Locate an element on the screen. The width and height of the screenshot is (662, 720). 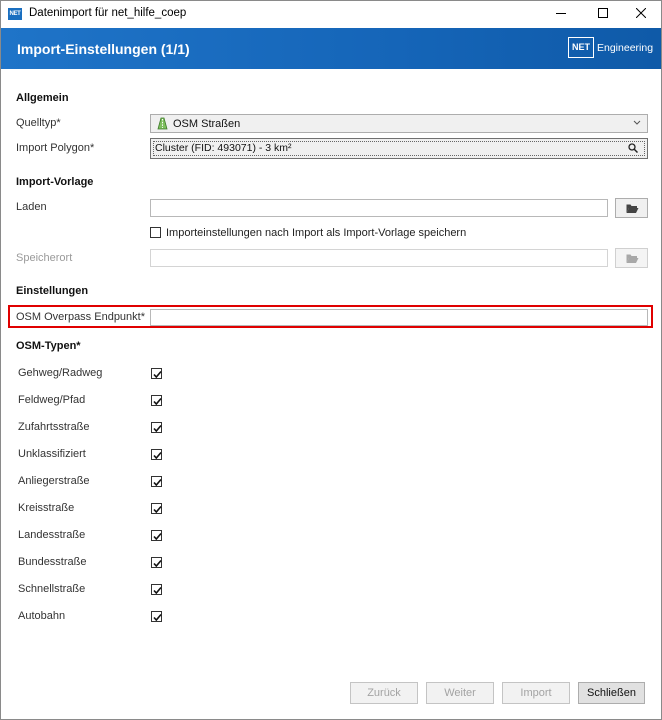
section-import-vorlage-heading: Import-Vorlage is located at coordinates (55, 182).